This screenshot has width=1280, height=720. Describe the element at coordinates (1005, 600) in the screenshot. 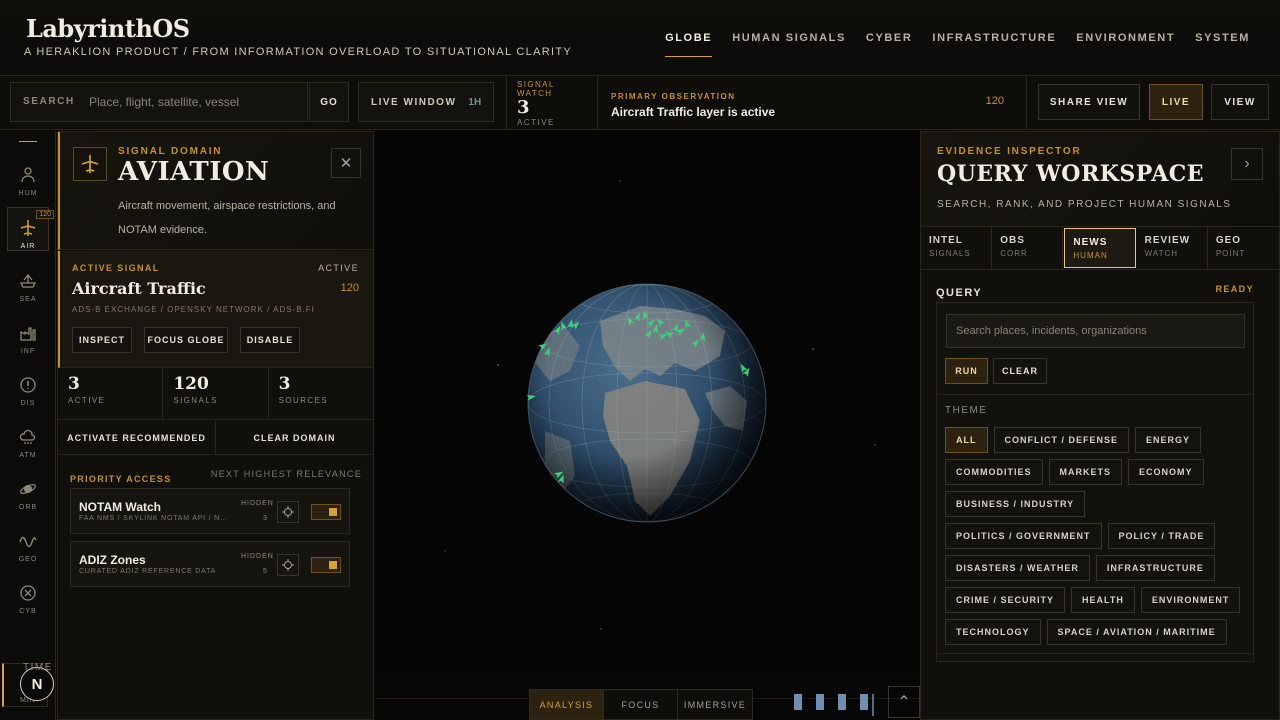

I see `theme-chip: CRIME / SECURITY` at that location.